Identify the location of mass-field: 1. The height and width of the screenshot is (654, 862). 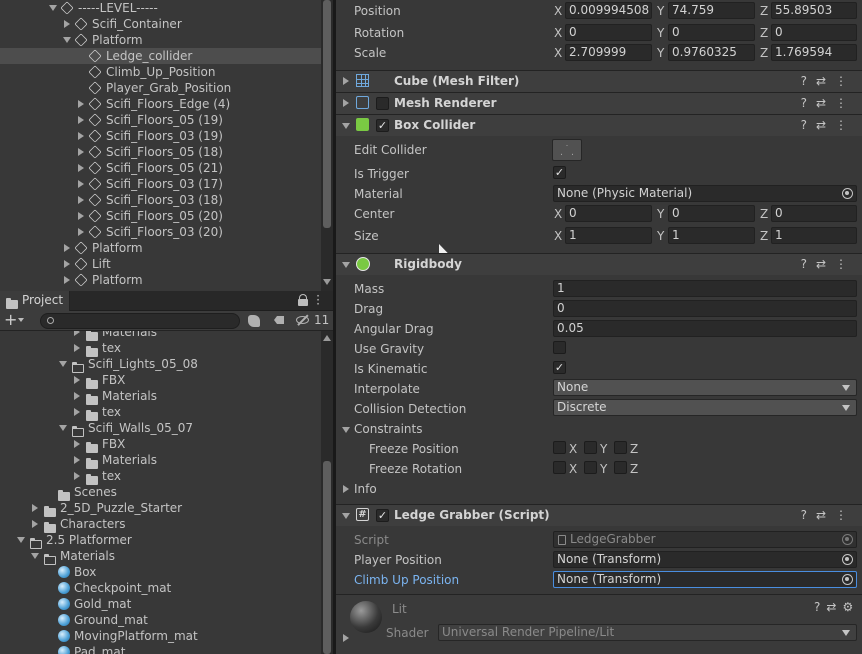
(705, 288).